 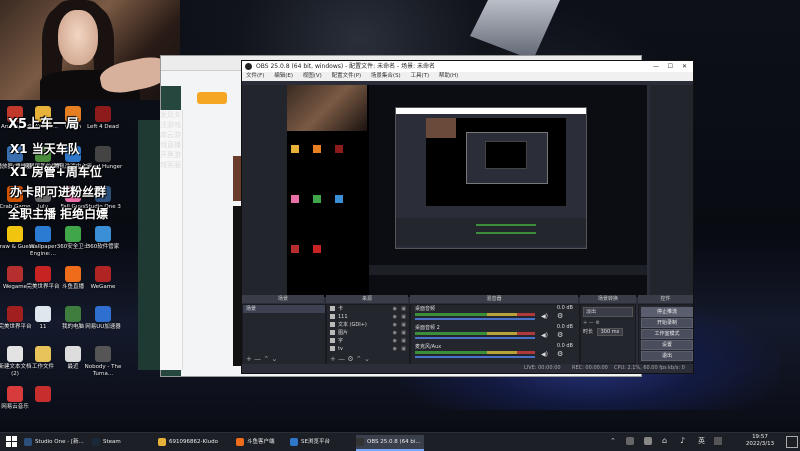 I want to click on preview-icon, so click(x=317, y=199).